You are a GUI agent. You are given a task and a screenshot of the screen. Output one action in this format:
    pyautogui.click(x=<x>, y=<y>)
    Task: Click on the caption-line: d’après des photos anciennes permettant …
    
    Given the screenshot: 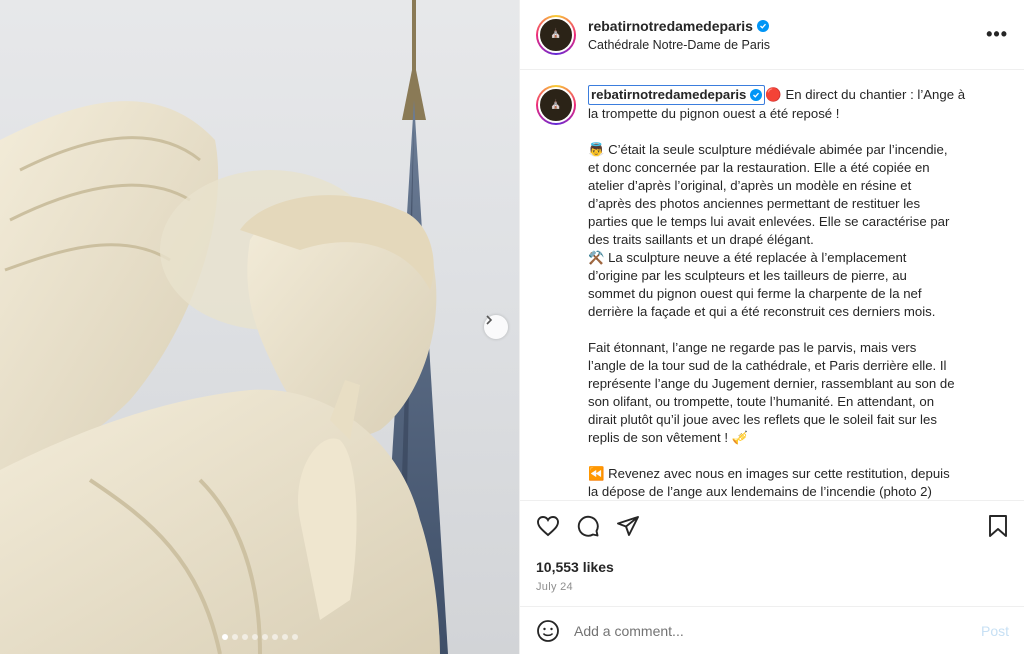 What is the action you would take?
    pyautogui.click(x=754, y=203)
    